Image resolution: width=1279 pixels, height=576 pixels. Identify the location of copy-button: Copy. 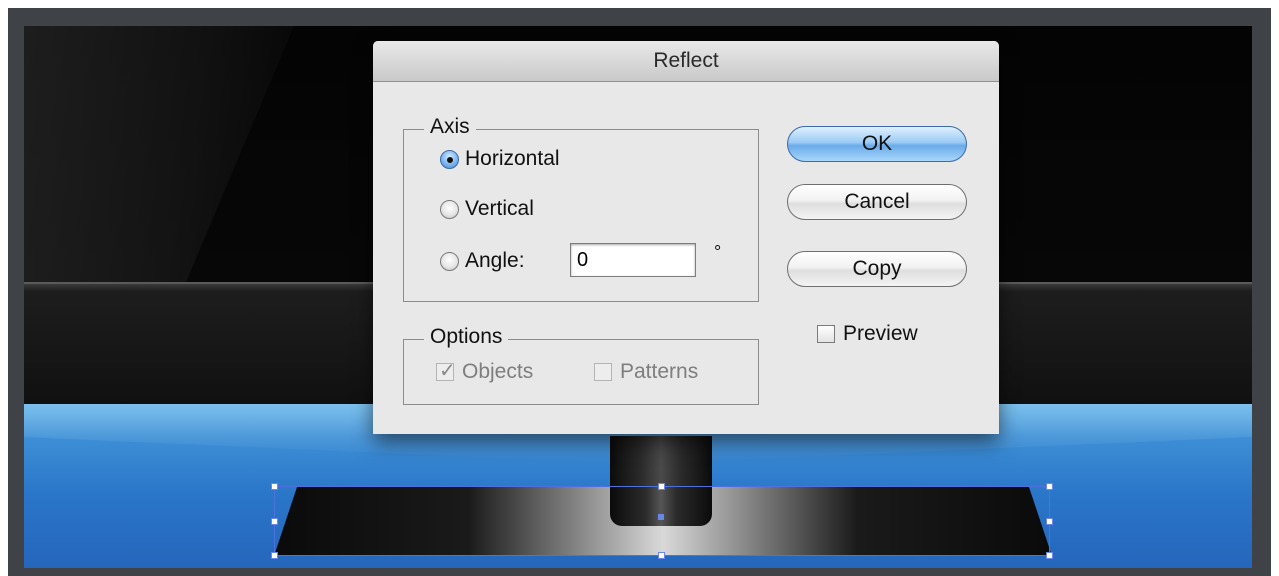
(877, 269).